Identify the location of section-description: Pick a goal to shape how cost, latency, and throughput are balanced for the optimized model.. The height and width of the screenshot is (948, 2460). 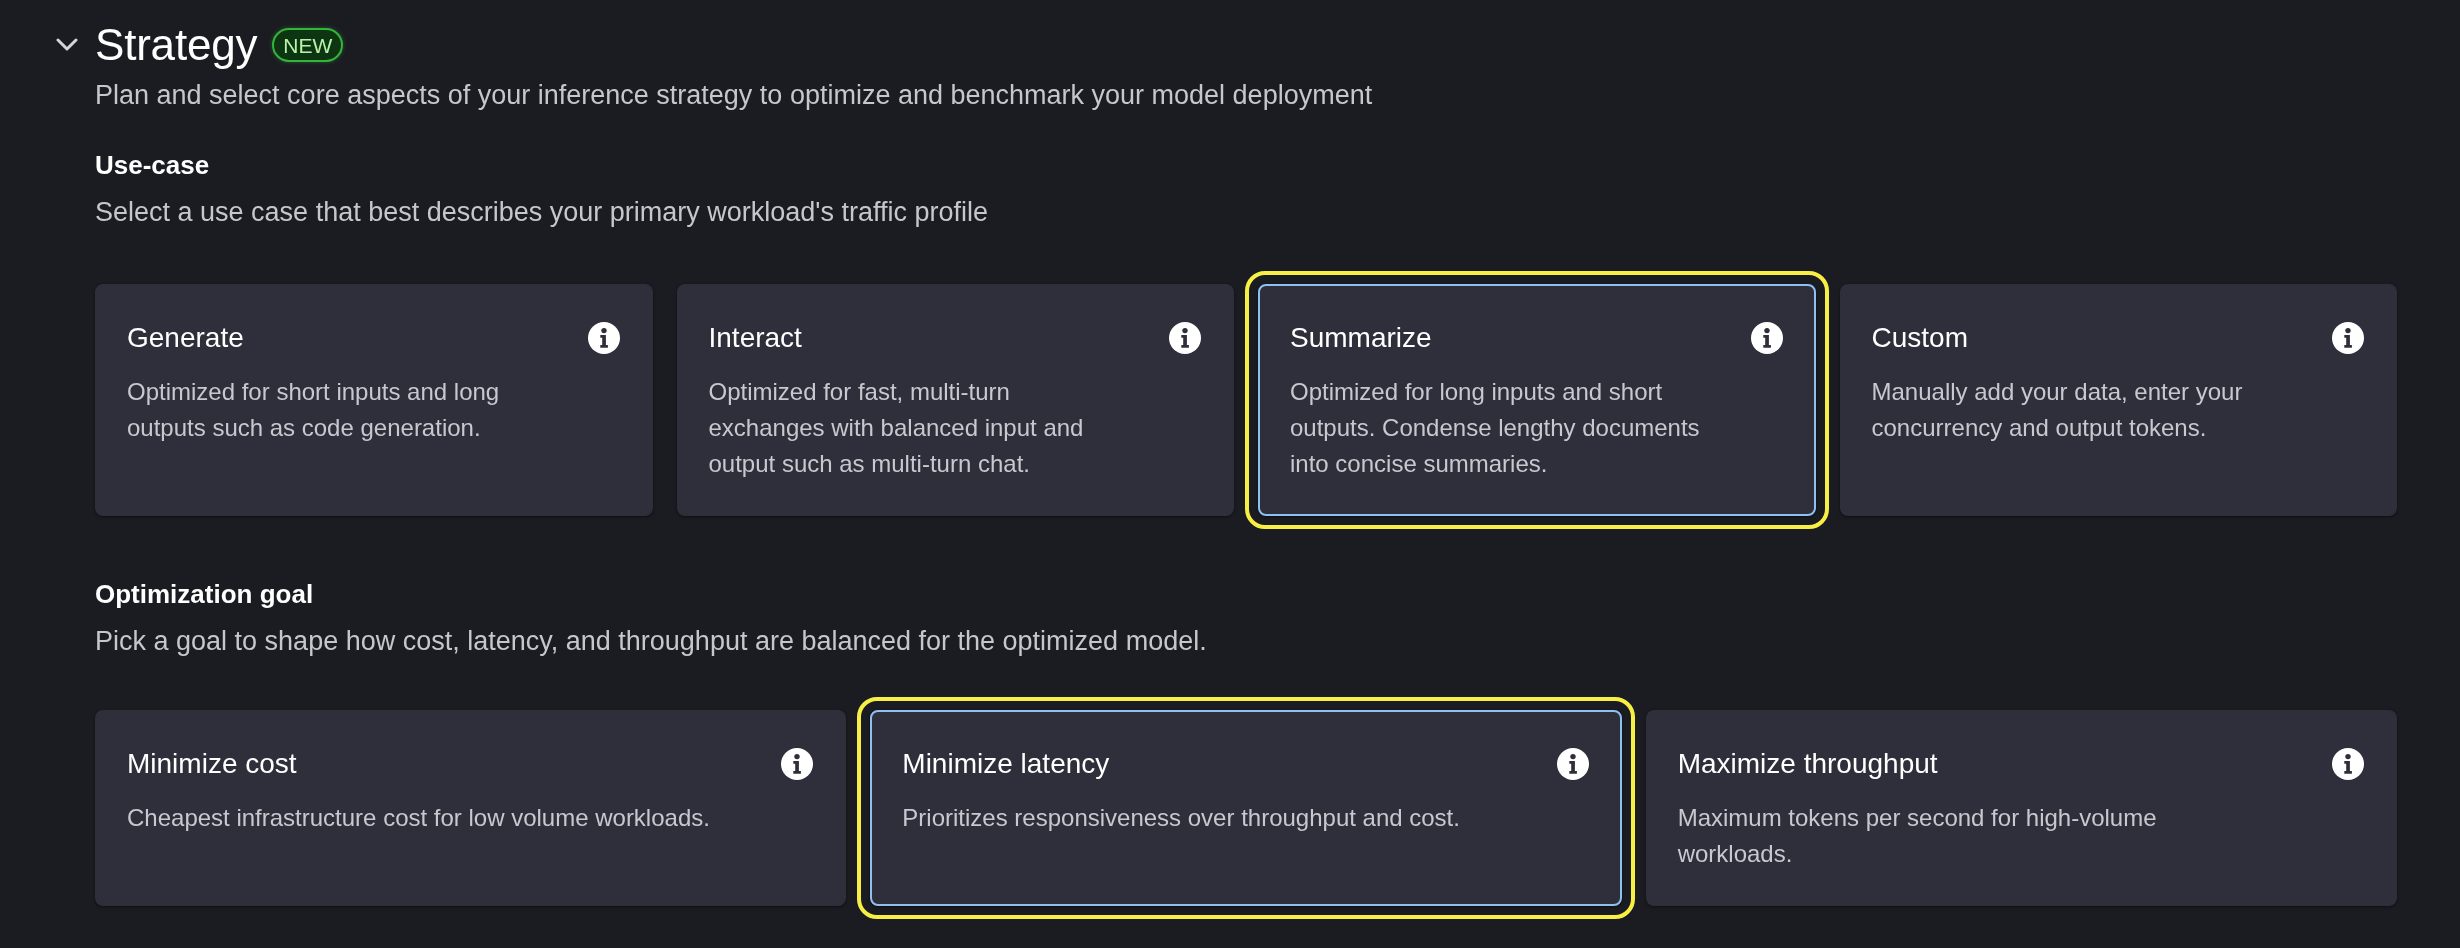
(651, 641).